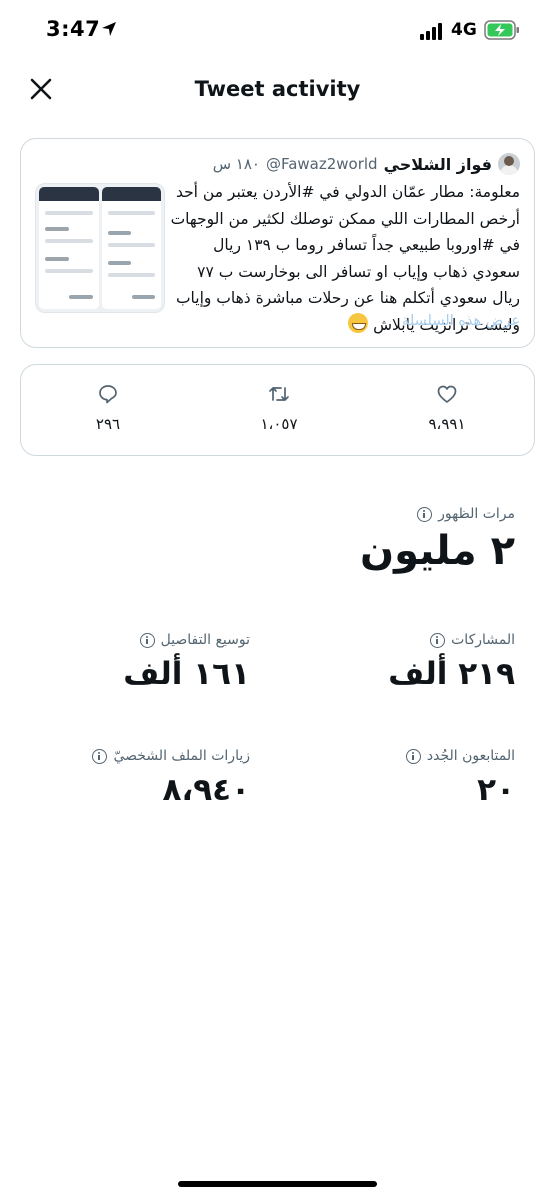  I want to click on show-thread-link: عرض هذه السلسلة, so click(461, 321).